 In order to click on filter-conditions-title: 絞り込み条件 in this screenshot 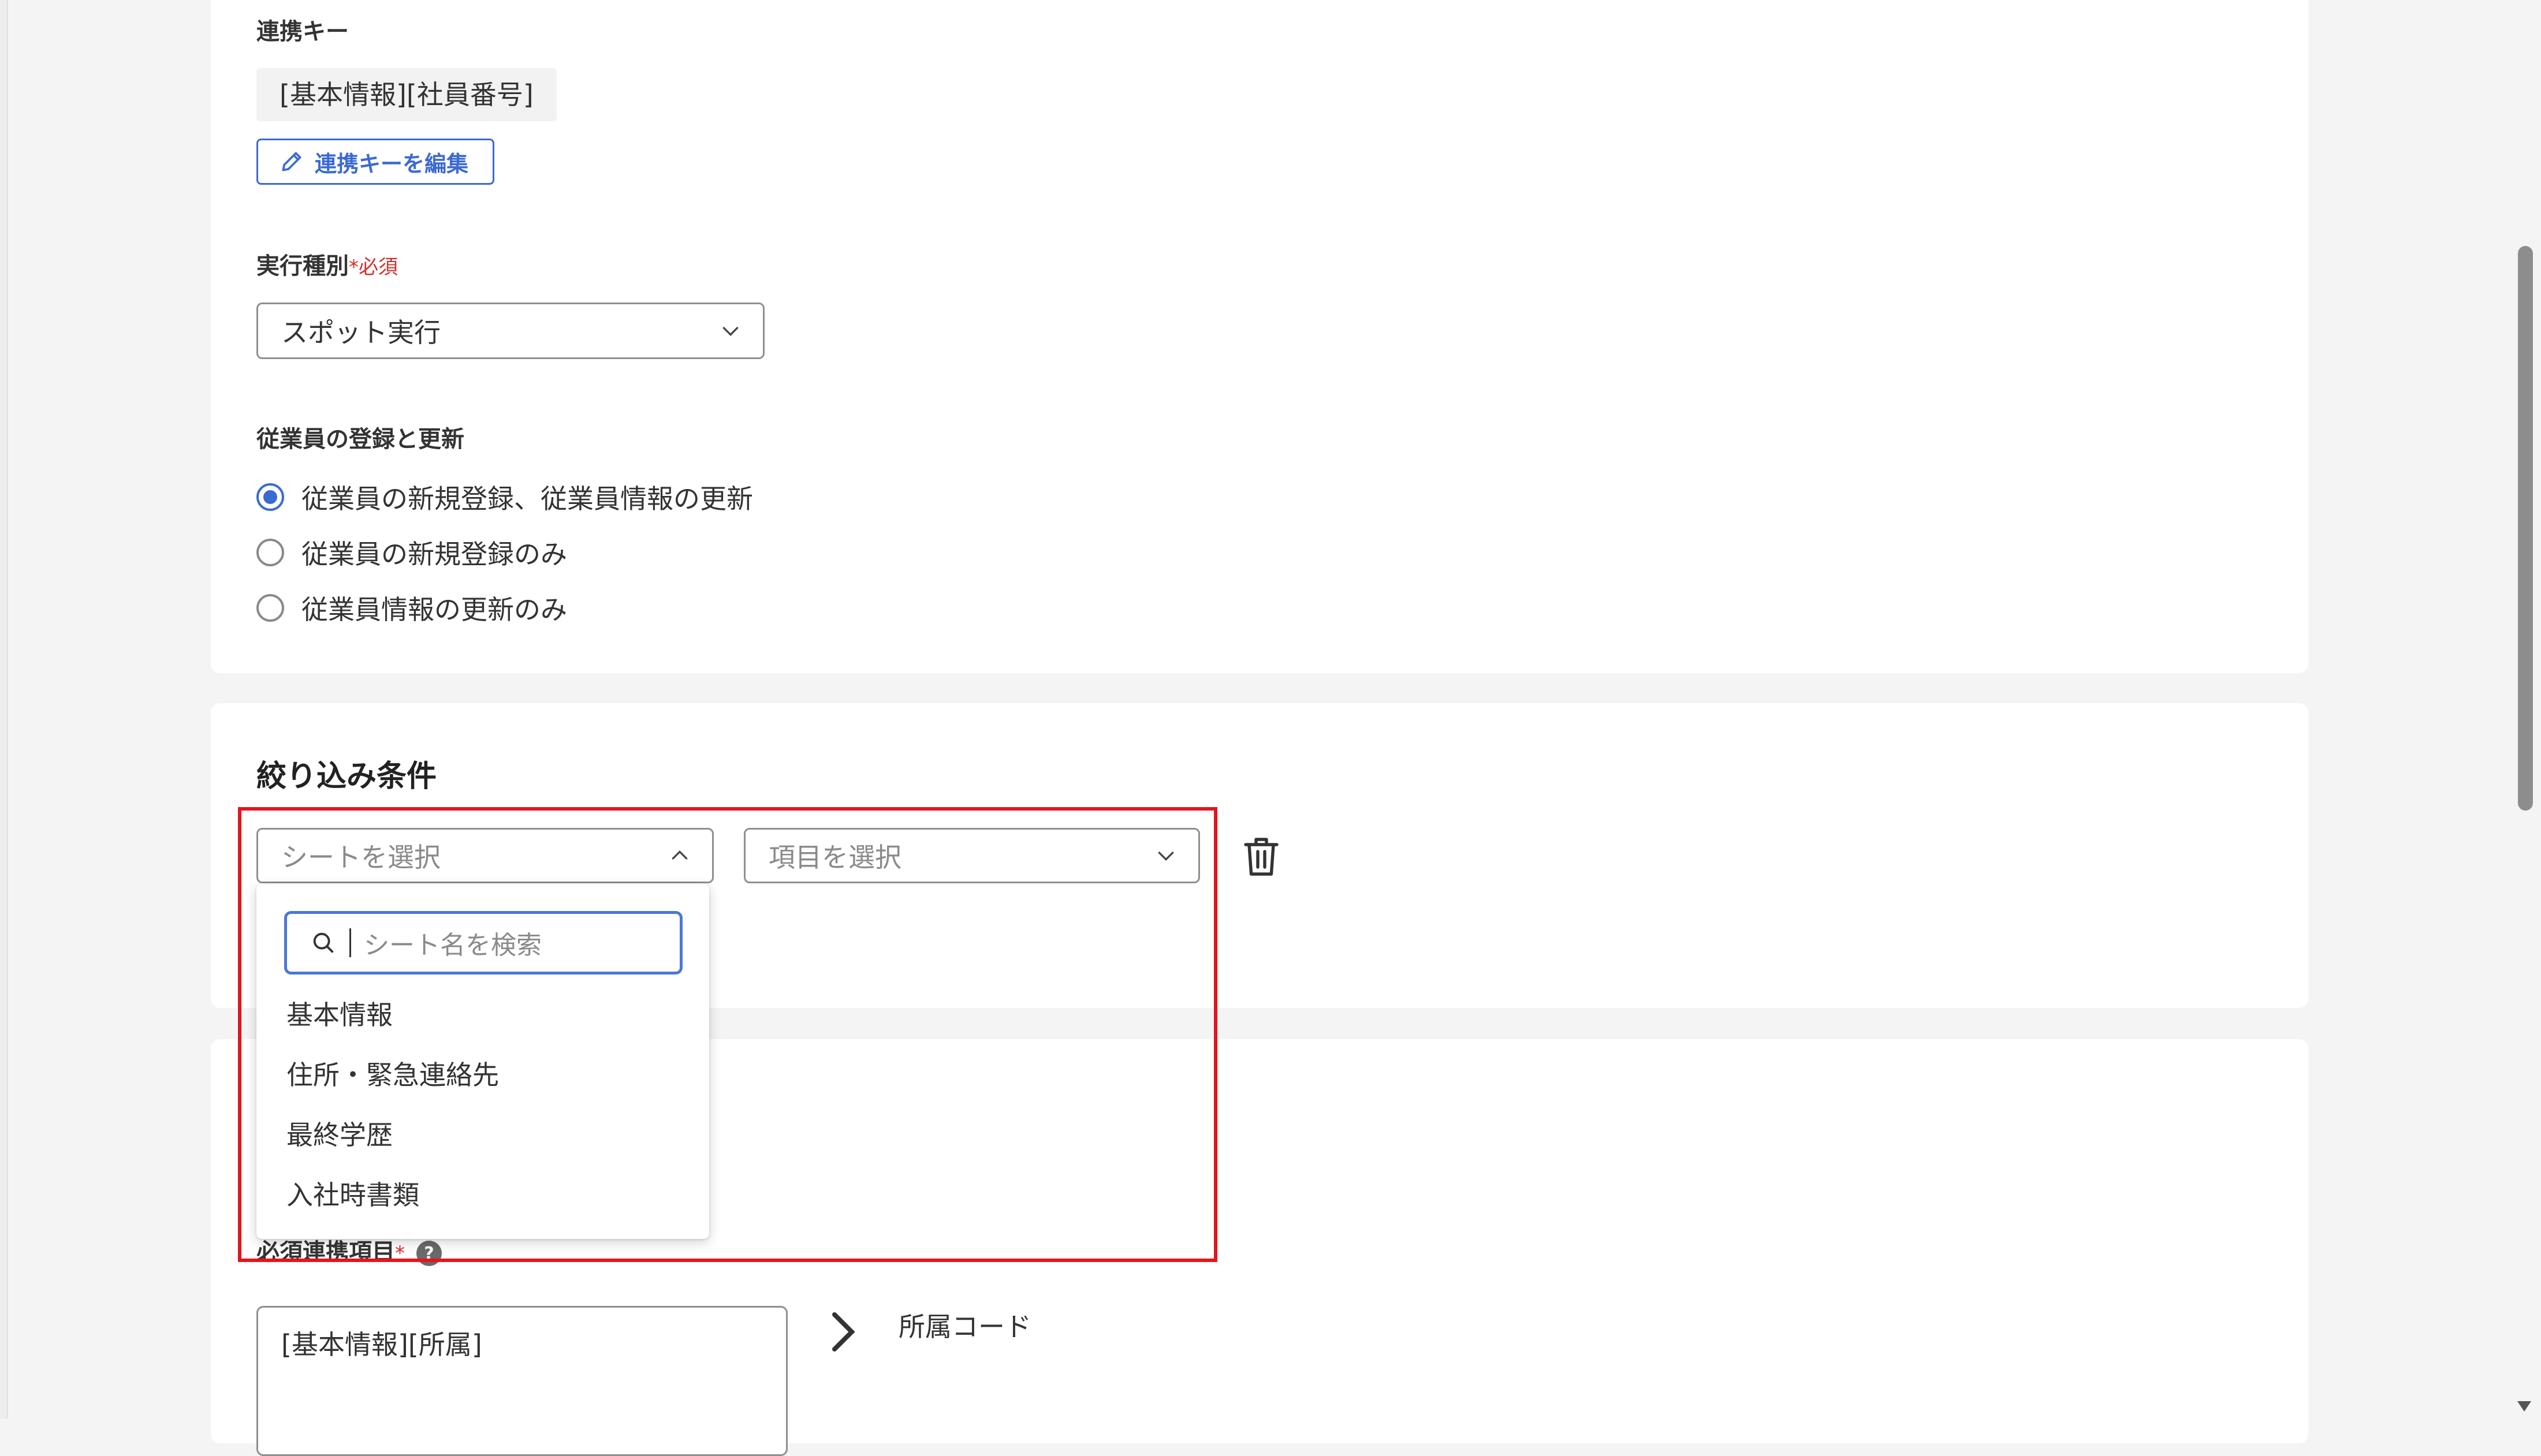, I will do `click(346, 776)`.